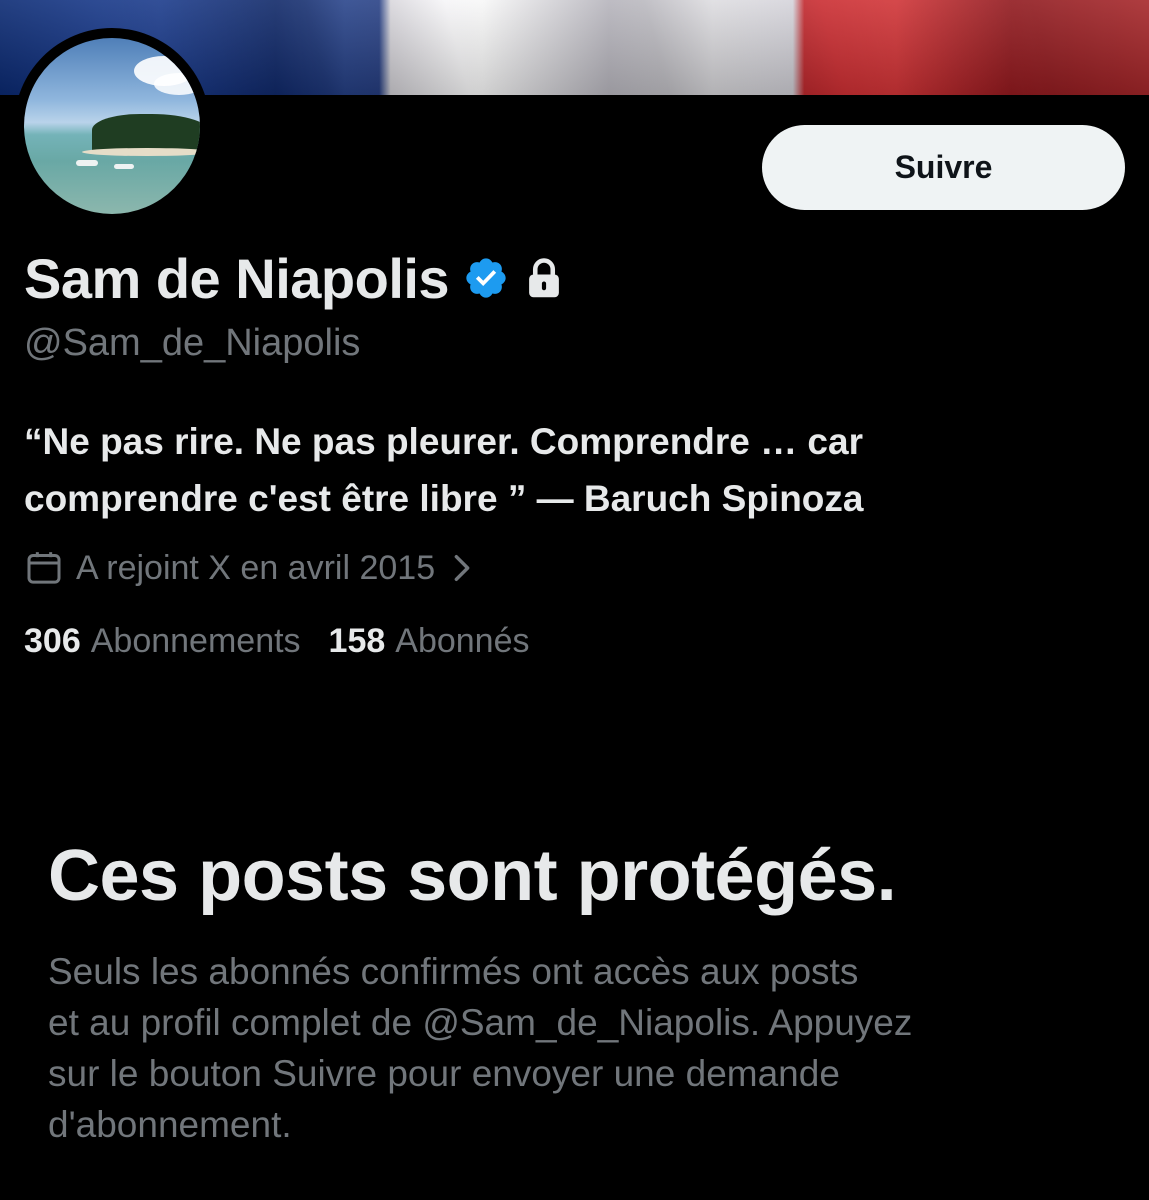 The width and height of the screenshot is (1149, 1200). I want to click on follow-stats: 306 Abonnements 158 Abonnés, so click(291, 641).